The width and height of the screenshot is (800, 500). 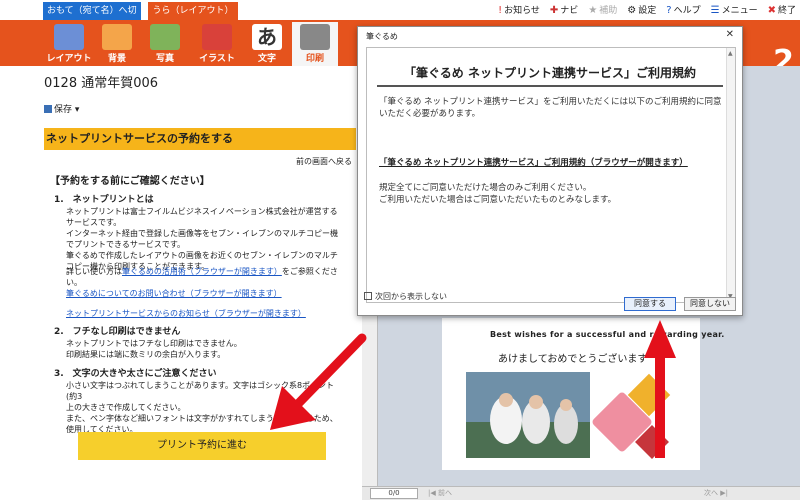 I want to click on print-icon, so click(x=315, y=37).